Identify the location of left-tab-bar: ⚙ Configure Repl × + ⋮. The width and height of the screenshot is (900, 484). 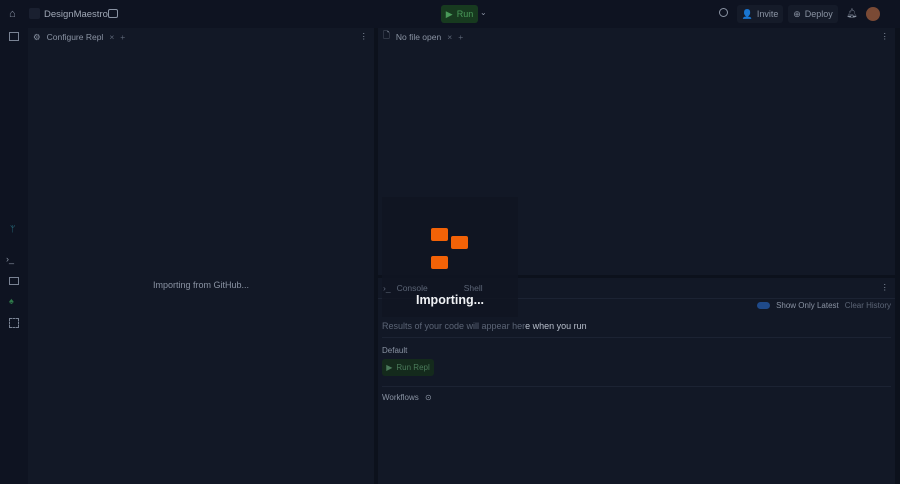
(201, 37).